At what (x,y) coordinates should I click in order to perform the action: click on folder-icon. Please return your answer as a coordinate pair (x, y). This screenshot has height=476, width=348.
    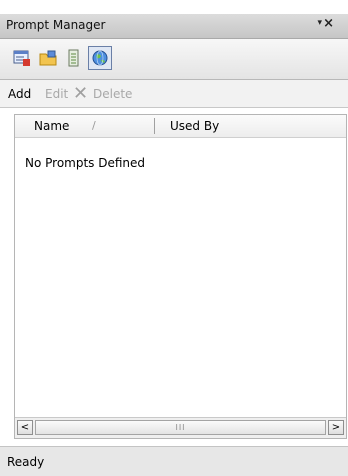
    Looking at the image, I should click on (48, 58).